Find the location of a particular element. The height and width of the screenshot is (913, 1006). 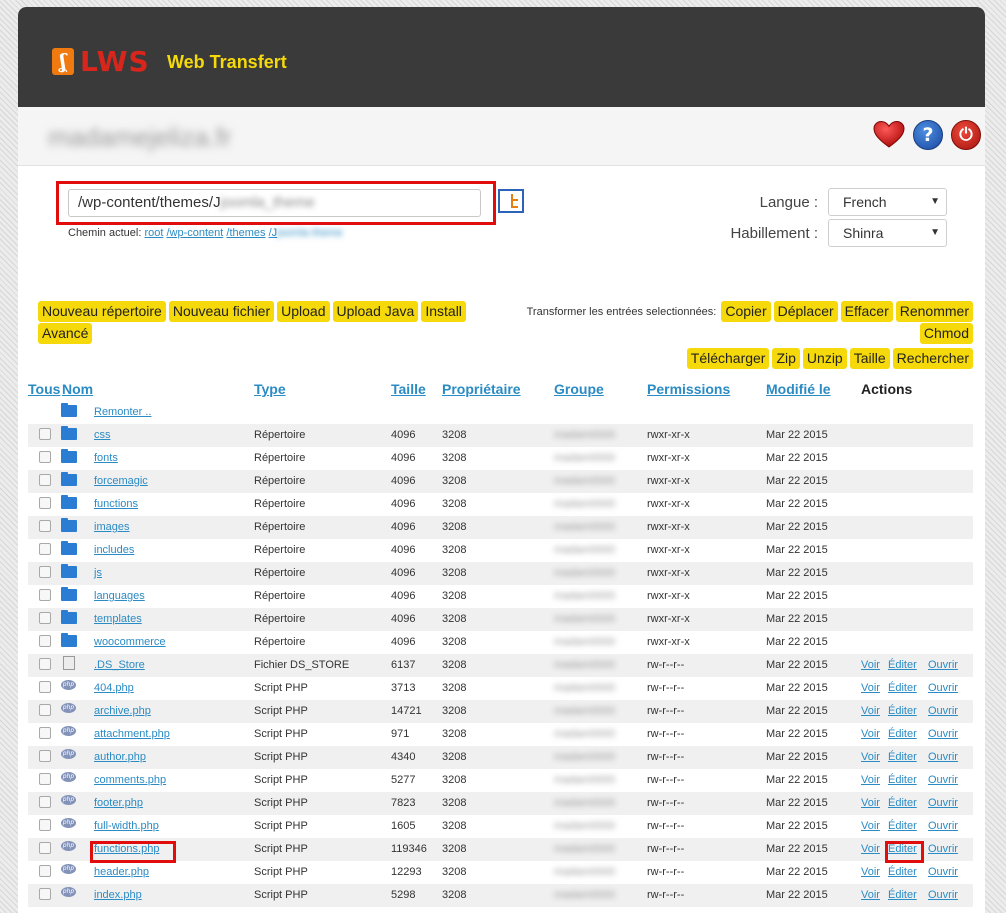

breadcrumb-theme: /J is located at coordinates (273, 233).